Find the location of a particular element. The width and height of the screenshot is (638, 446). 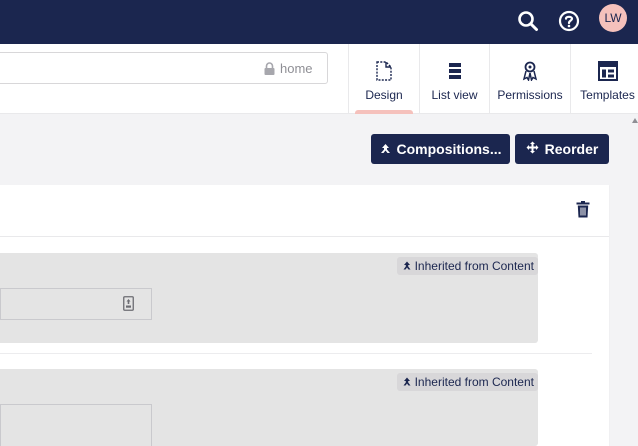

templates-icon is located at coordinates (607, 71).